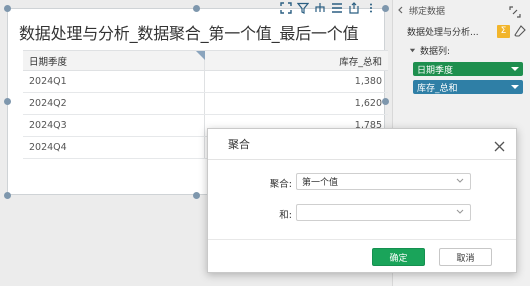 The width and height of the screenshot is (530, 286). I want to click on sum-label: 和:, so click(285, 215).